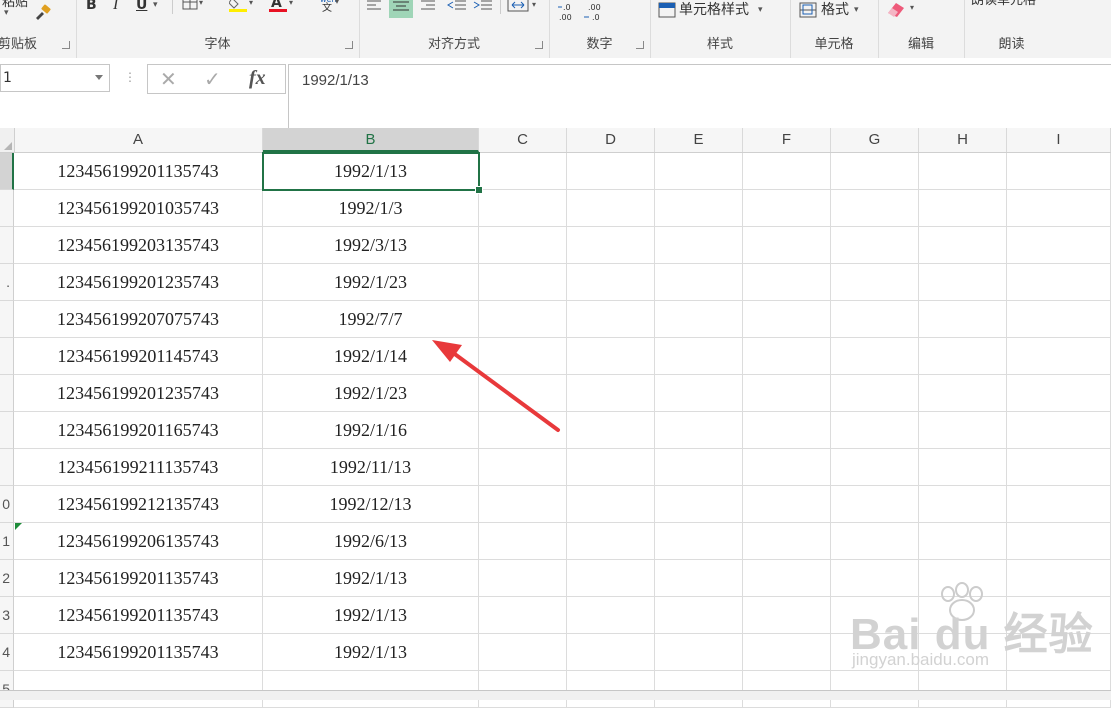 The image size is (1111, 708). Describe the element at coordinates (524, 7) in the screenshot. I see `merge-center-icon: ▾` at that location.